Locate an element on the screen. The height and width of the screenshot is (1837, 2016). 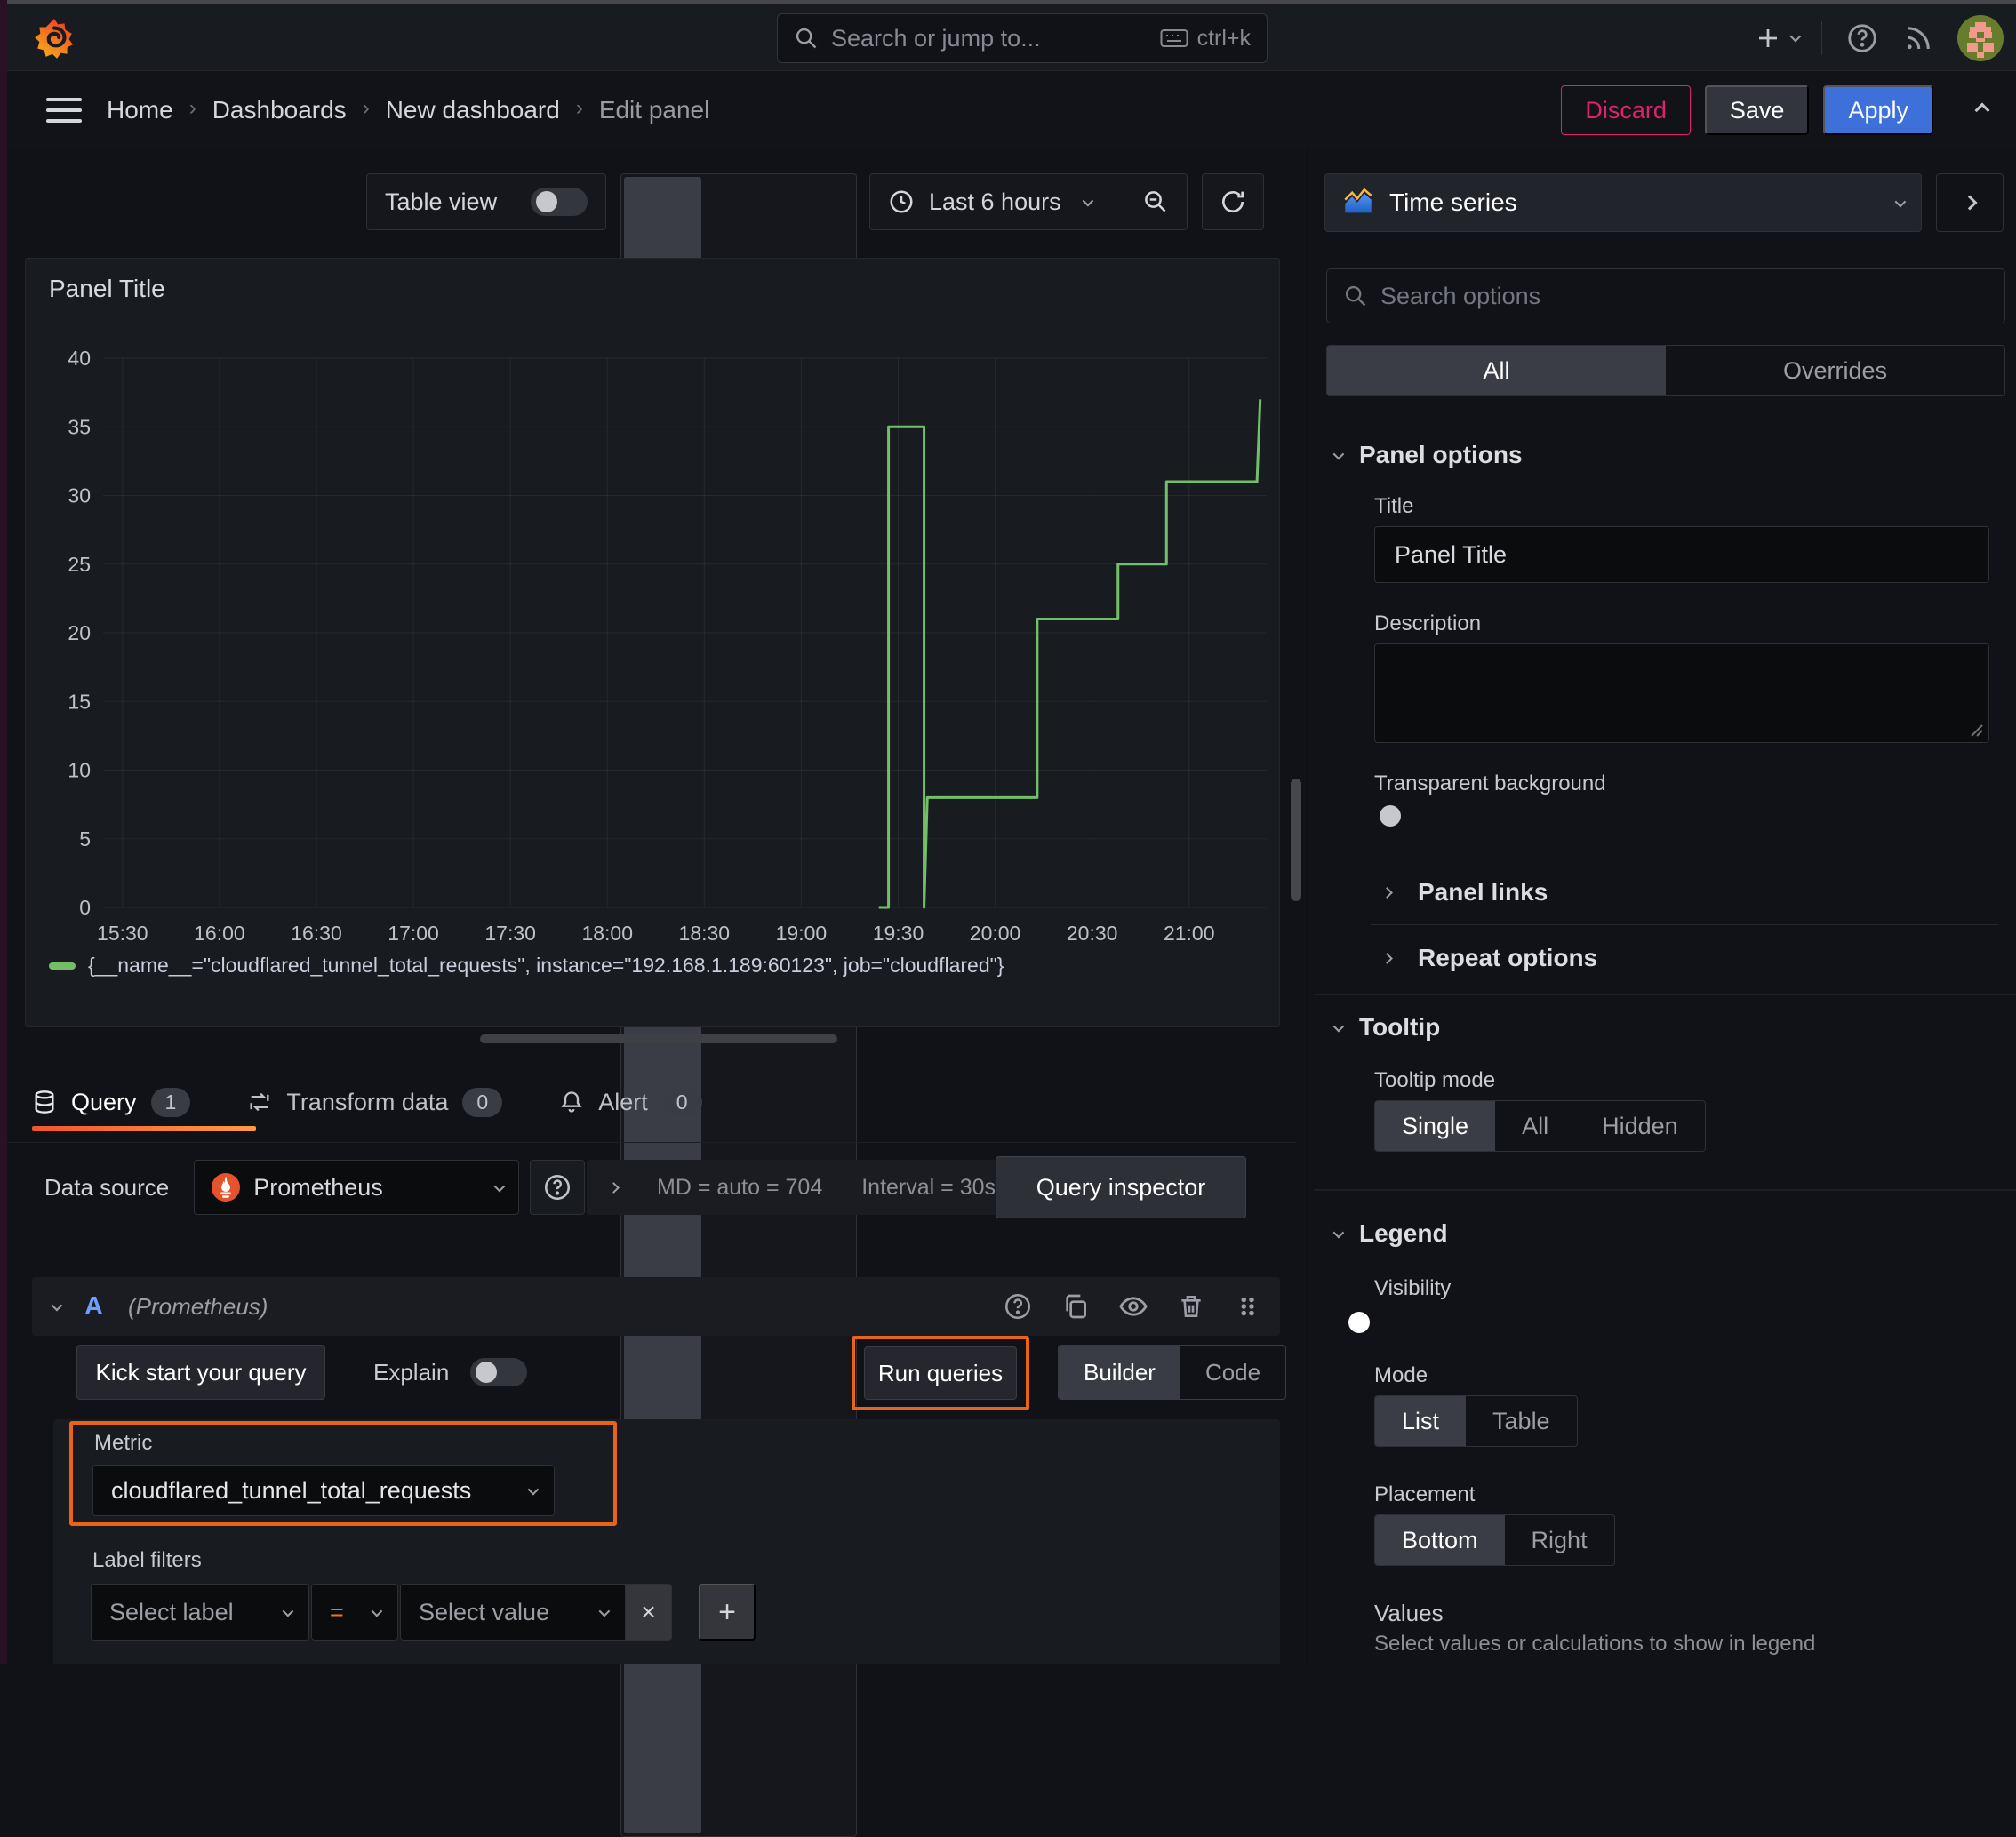
plus-icon is located at coordinates (1768, 38).